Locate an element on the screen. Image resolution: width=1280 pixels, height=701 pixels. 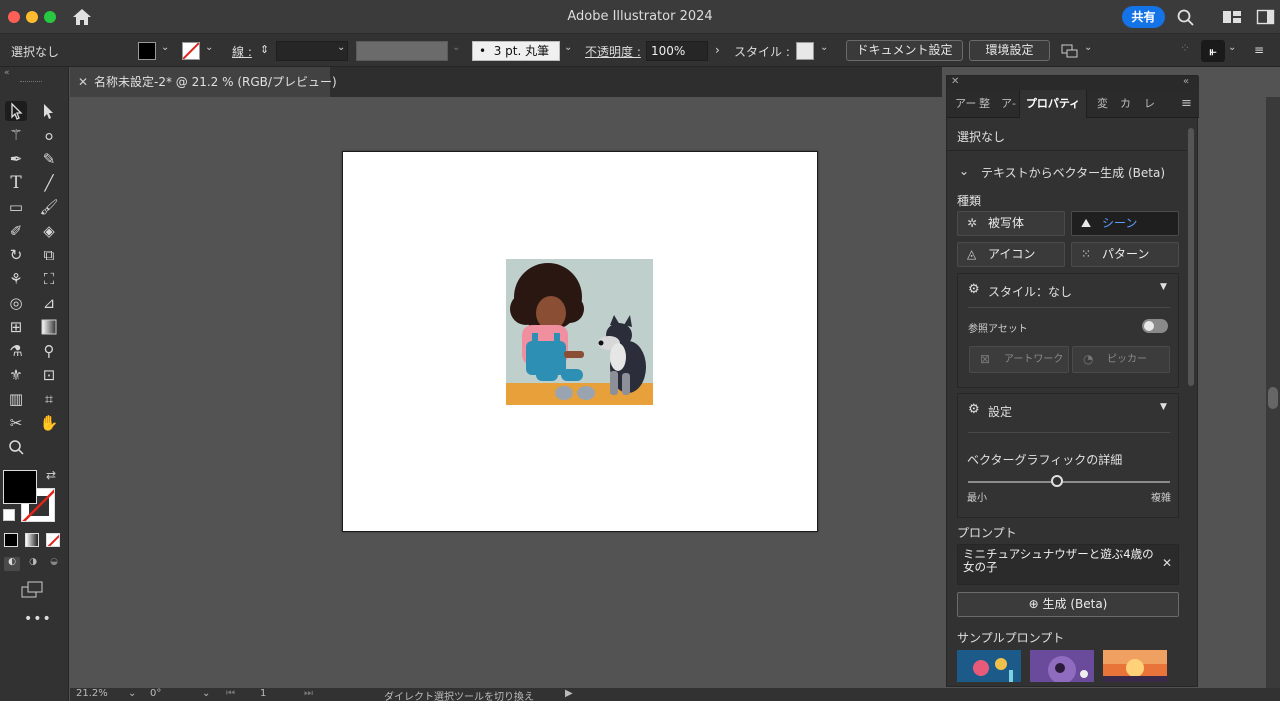
opacity-field: 100% is located at coordinates (677, 51).